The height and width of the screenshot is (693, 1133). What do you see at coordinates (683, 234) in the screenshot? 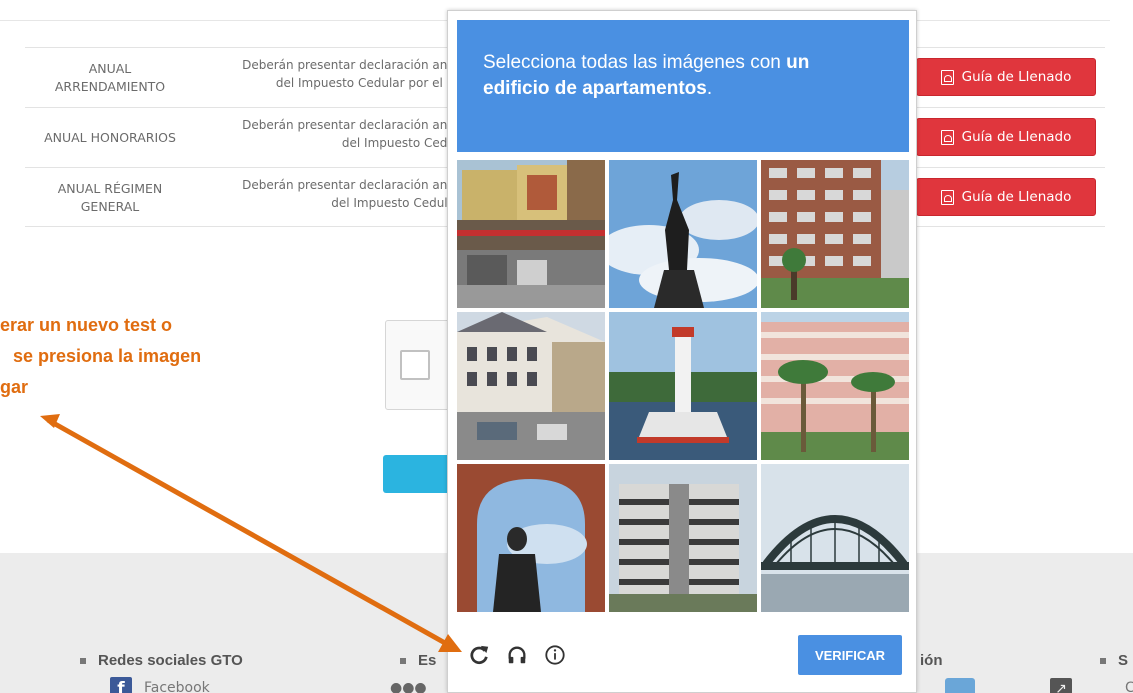
I see `captcha-tile-statue-sky` at bounding box center [683, 234].